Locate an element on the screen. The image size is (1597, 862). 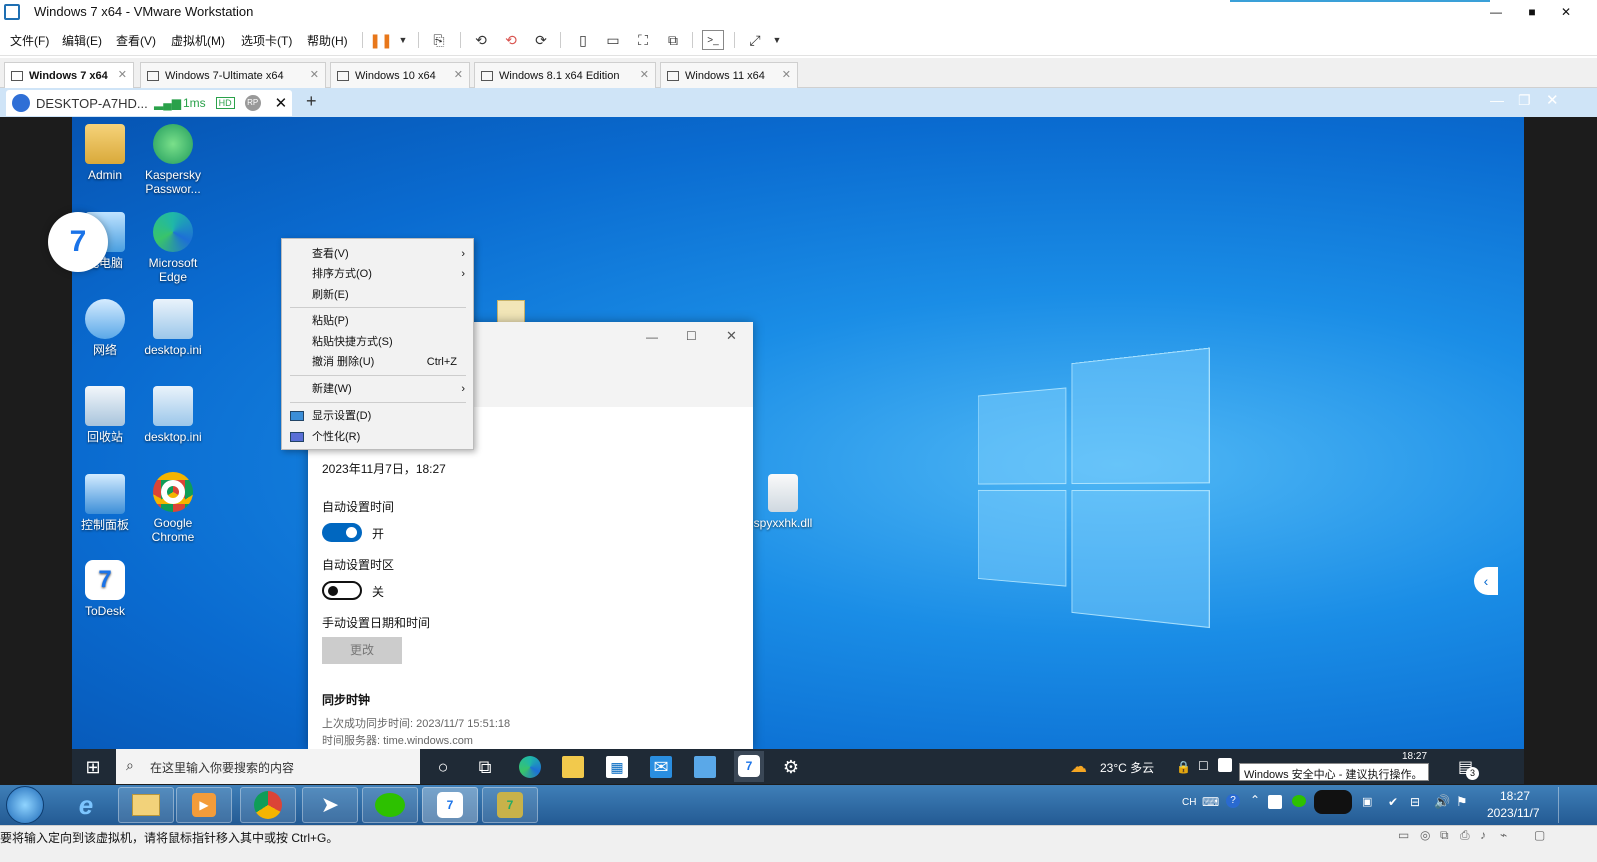
snapshot-manager-icon: ⟳ is located at coordinates (541, 40).